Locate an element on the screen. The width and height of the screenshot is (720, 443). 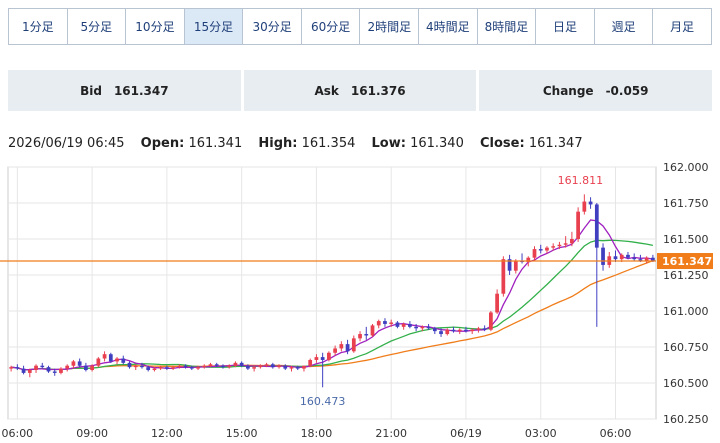
tab-timeframe-3: 10分足 is located at coordinates (155, 26).